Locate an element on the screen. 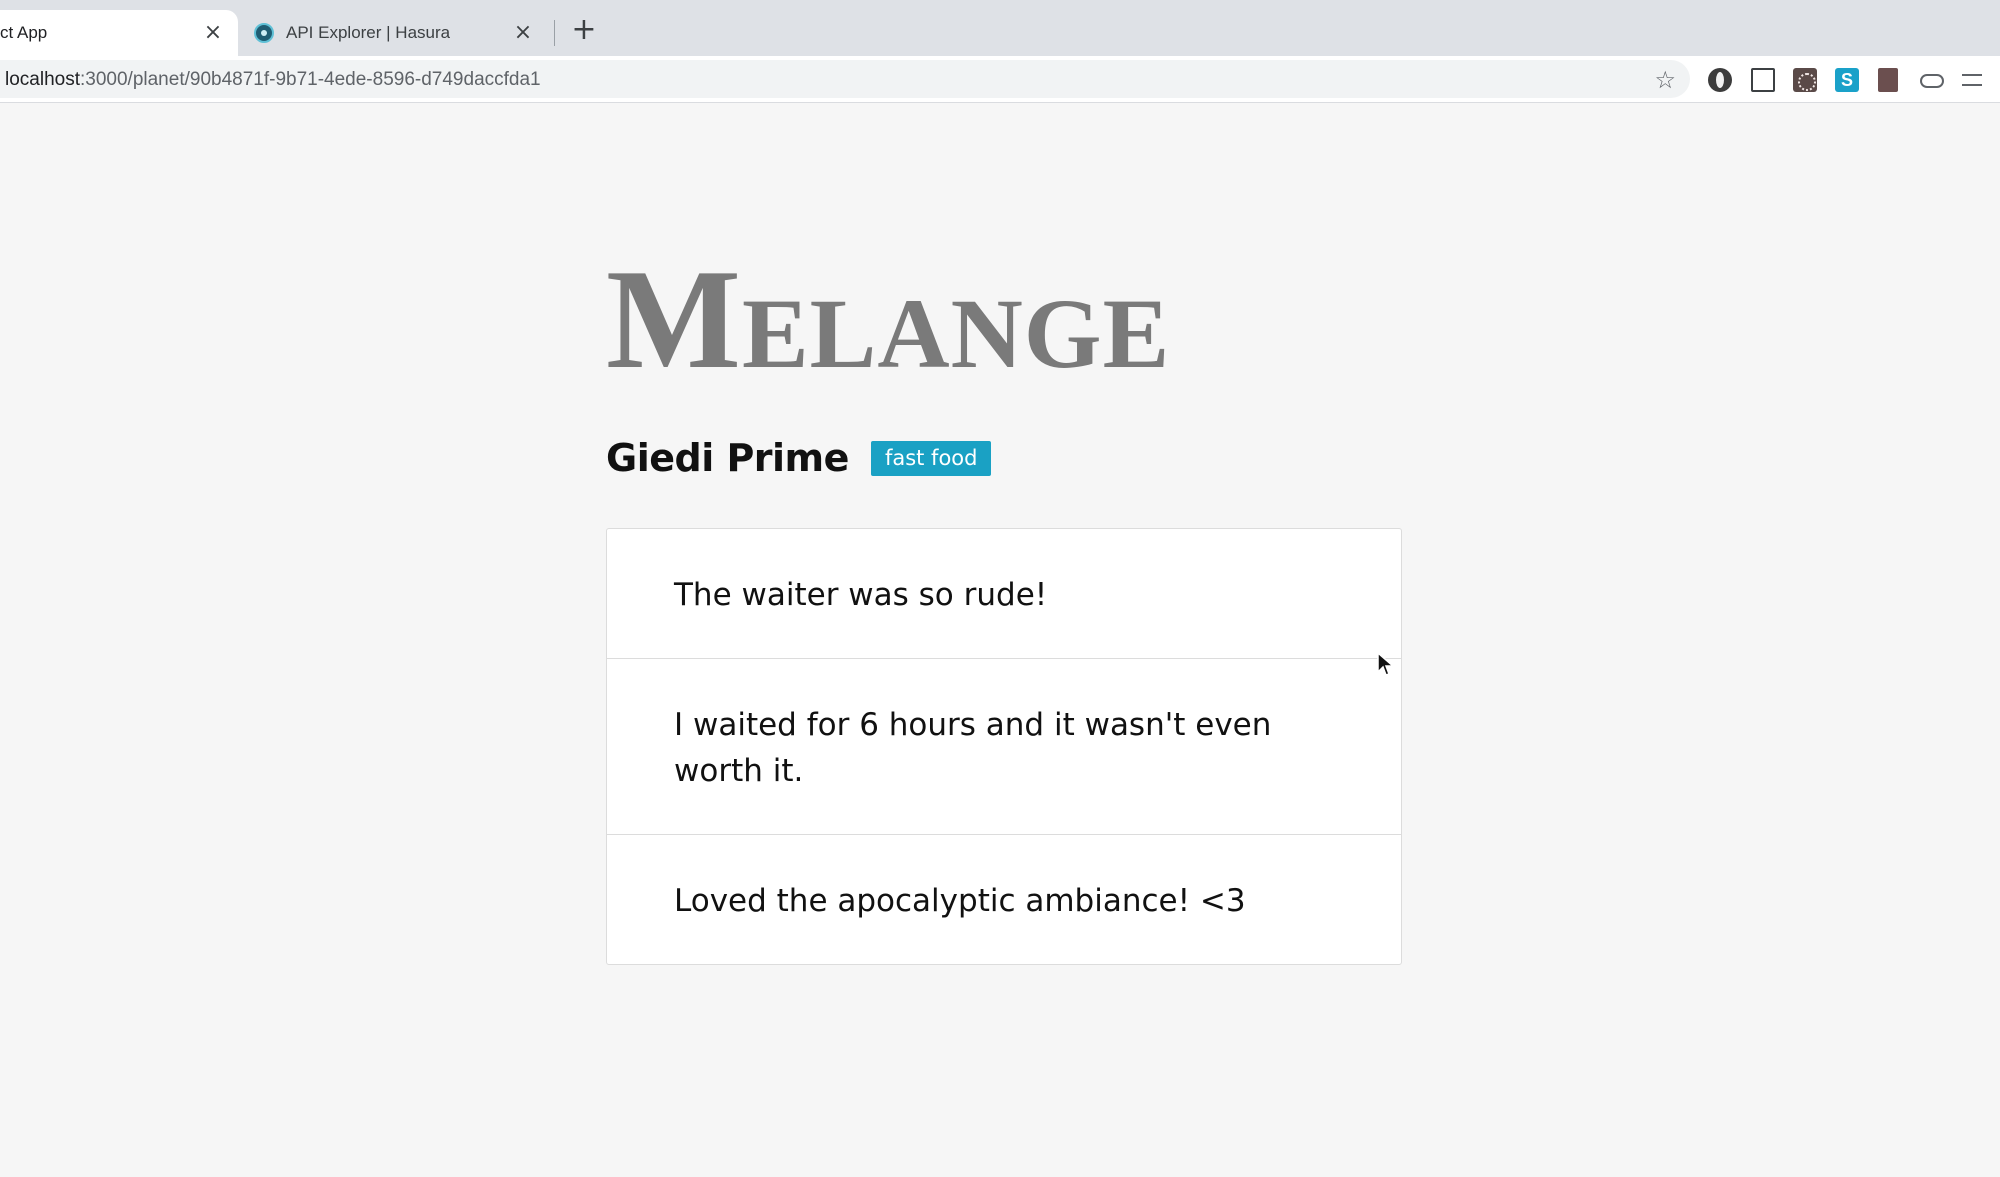 Image resolution: width=2000 pixels, height=1177 pixels. tab-api-explorer: API Explorer | Hasura × is located at coordinates (398, 33).